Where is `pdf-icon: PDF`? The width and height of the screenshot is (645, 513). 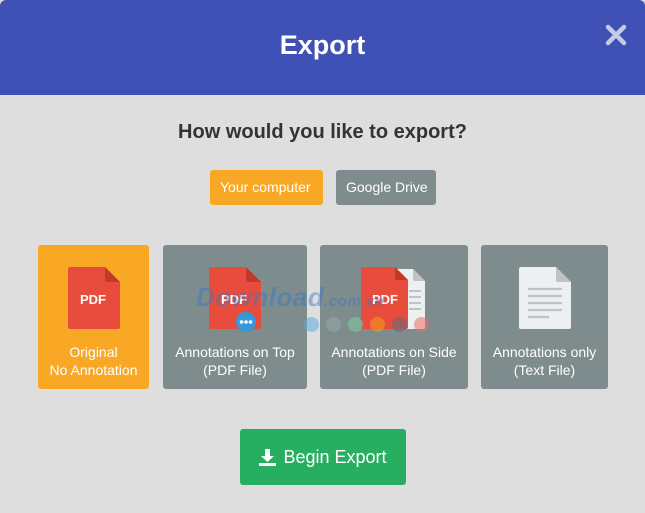
pdf-icon: PDF is located at coordinates (93, 298).